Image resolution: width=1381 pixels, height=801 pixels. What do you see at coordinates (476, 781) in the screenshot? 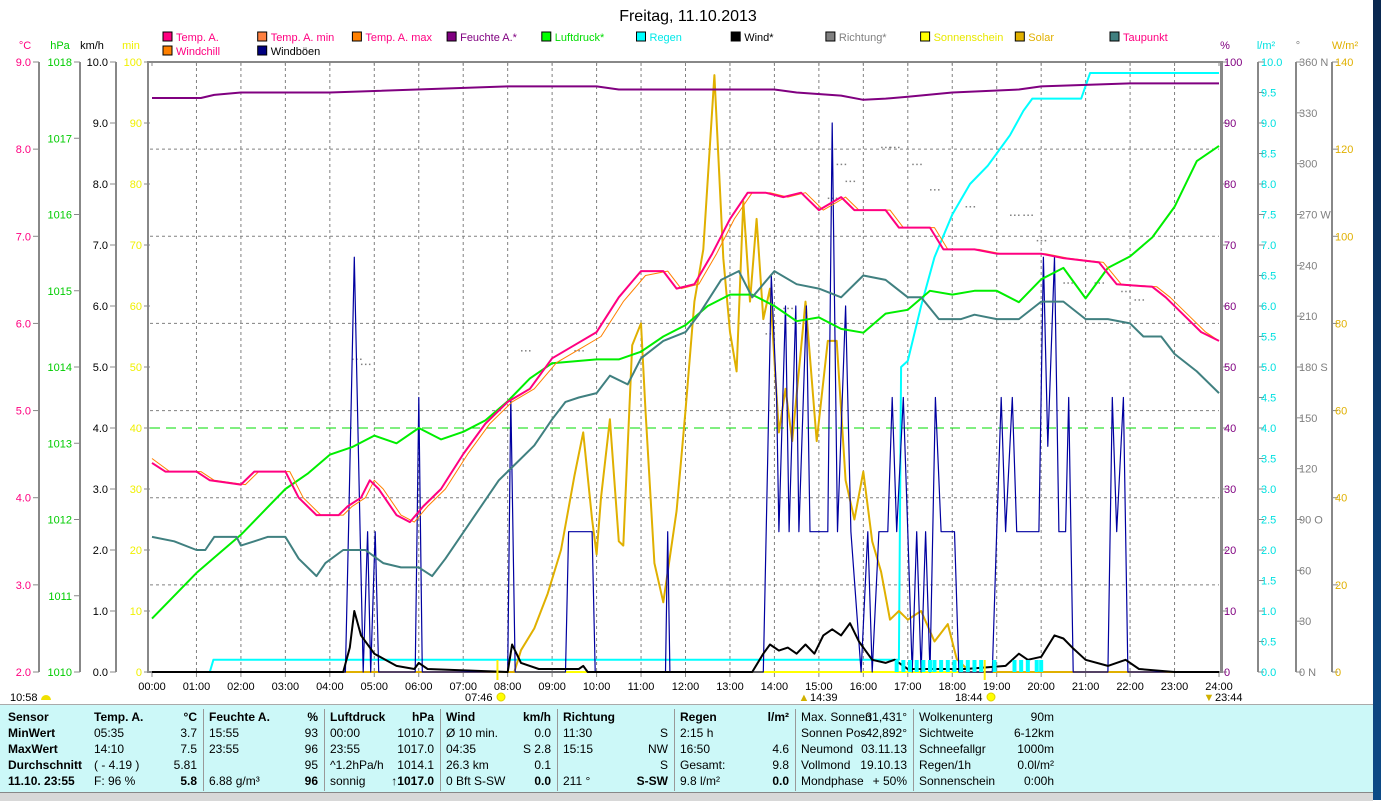
I see `stat-label: 0 Bft S-SW` at bounding box center [476, 781].